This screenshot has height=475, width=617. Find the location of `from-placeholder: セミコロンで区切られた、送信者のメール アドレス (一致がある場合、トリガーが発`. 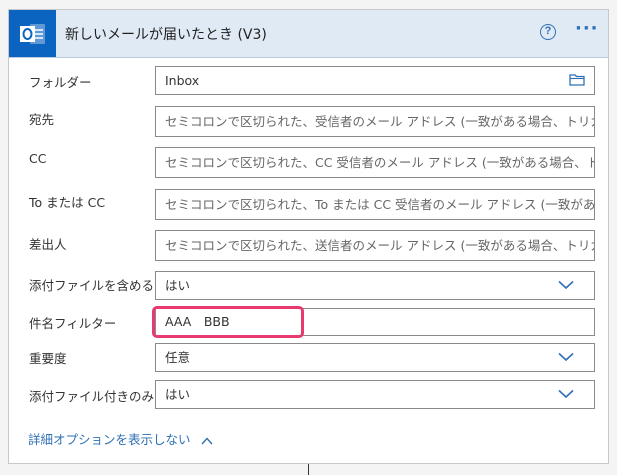

from-placeholder: セミコロンで区切られた、送信者のメール アドレス (一致がある場合、トリガーが発 is located at coordinates (380, 245).